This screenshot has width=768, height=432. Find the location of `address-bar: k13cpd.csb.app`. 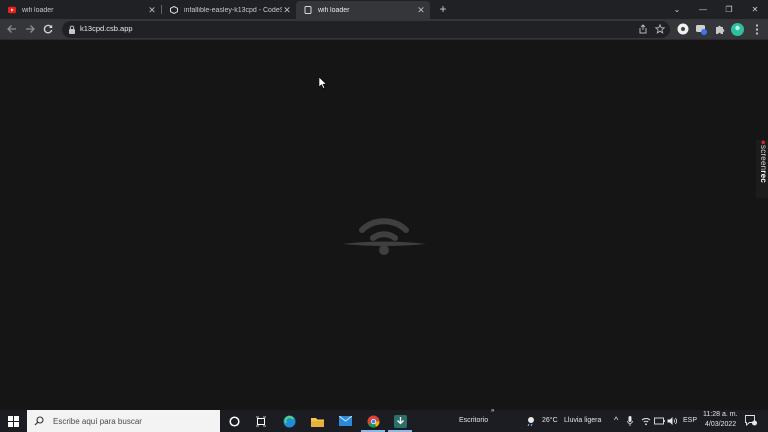

address-bar: k13cpd.csb.app is located at coordinates (366, 29).